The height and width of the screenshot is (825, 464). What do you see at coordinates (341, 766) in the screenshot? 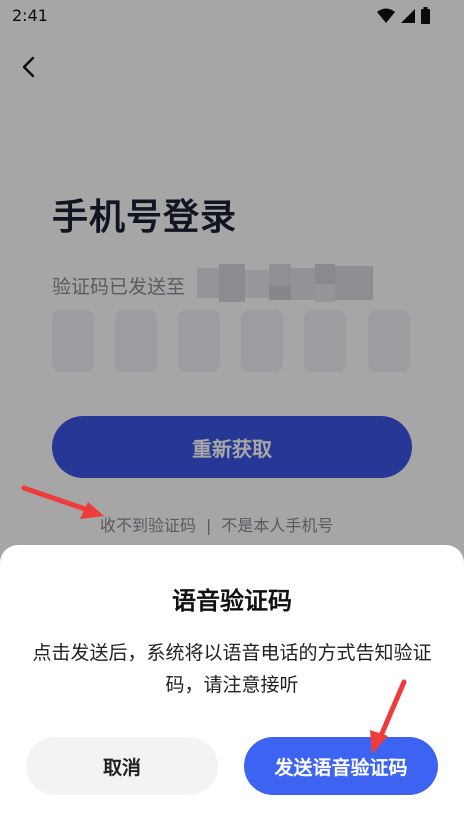
I see `send-voice-code-button: 发送语音验证码` at bounding box center [341, 766].